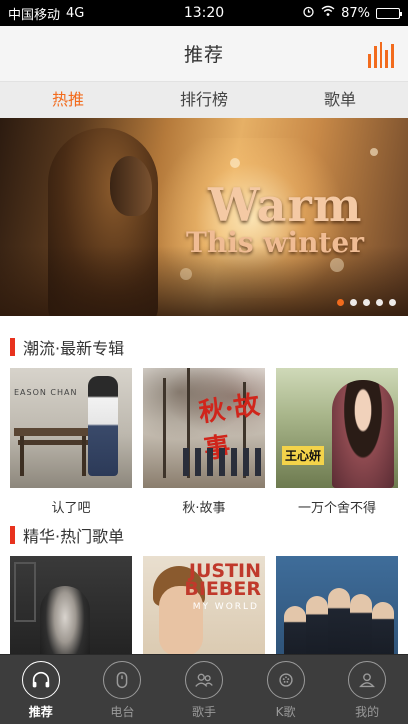 The height and width of the screenshot is (724, 408). I want to click on album-cover: EASON CHAN, so click(71, 428).